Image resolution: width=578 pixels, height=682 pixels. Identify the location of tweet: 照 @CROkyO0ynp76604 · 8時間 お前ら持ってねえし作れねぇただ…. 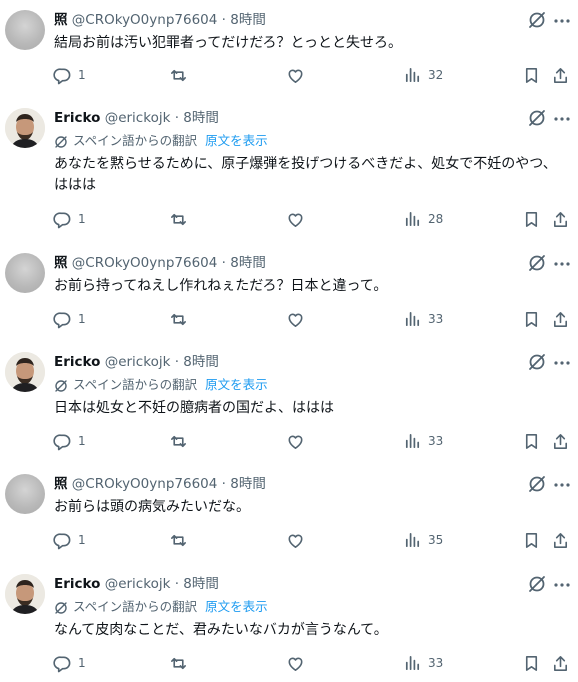
(289, 293).